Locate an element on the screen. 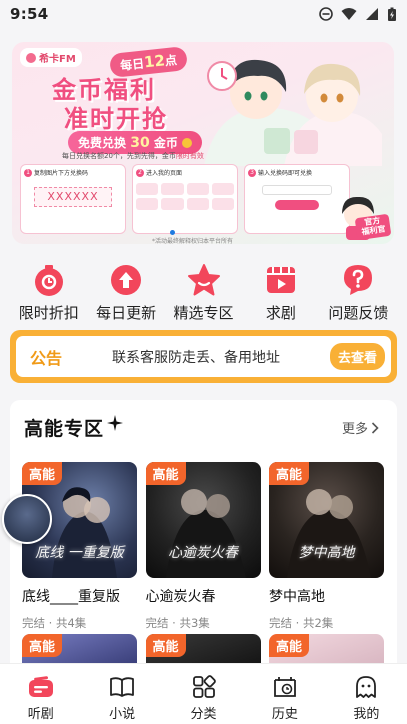  wifi-icon is located at coordinates (349, 14).